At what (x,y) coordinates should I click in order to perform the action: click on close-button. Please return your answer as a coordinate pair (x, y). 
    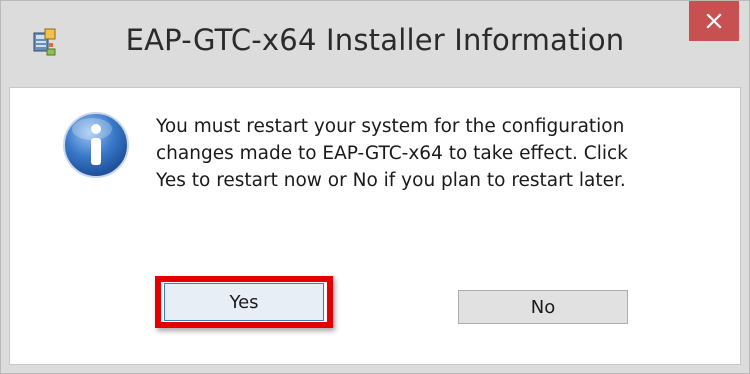
    Looking at the image, I should click on (714, 21).